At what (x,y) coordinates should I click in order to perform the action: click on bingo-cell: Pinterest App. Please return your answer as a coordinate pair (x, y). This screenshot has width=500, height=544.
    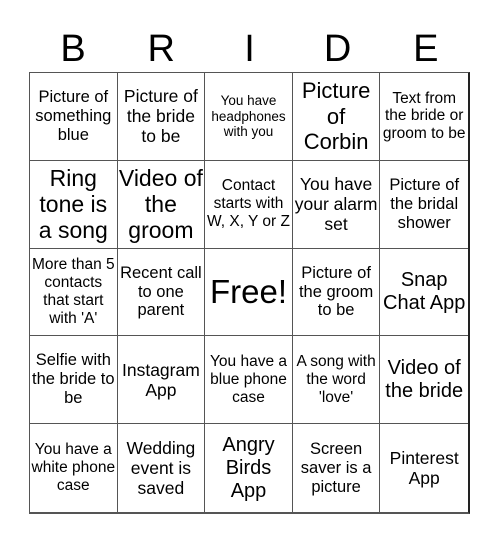
    Looking at the image, I should click on (424, 468).